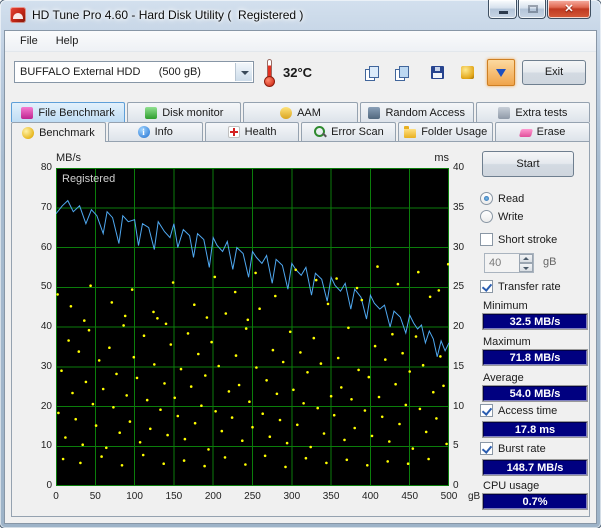  I want to click on tab-folder-usage: Folder Usage, so click(446, 131).